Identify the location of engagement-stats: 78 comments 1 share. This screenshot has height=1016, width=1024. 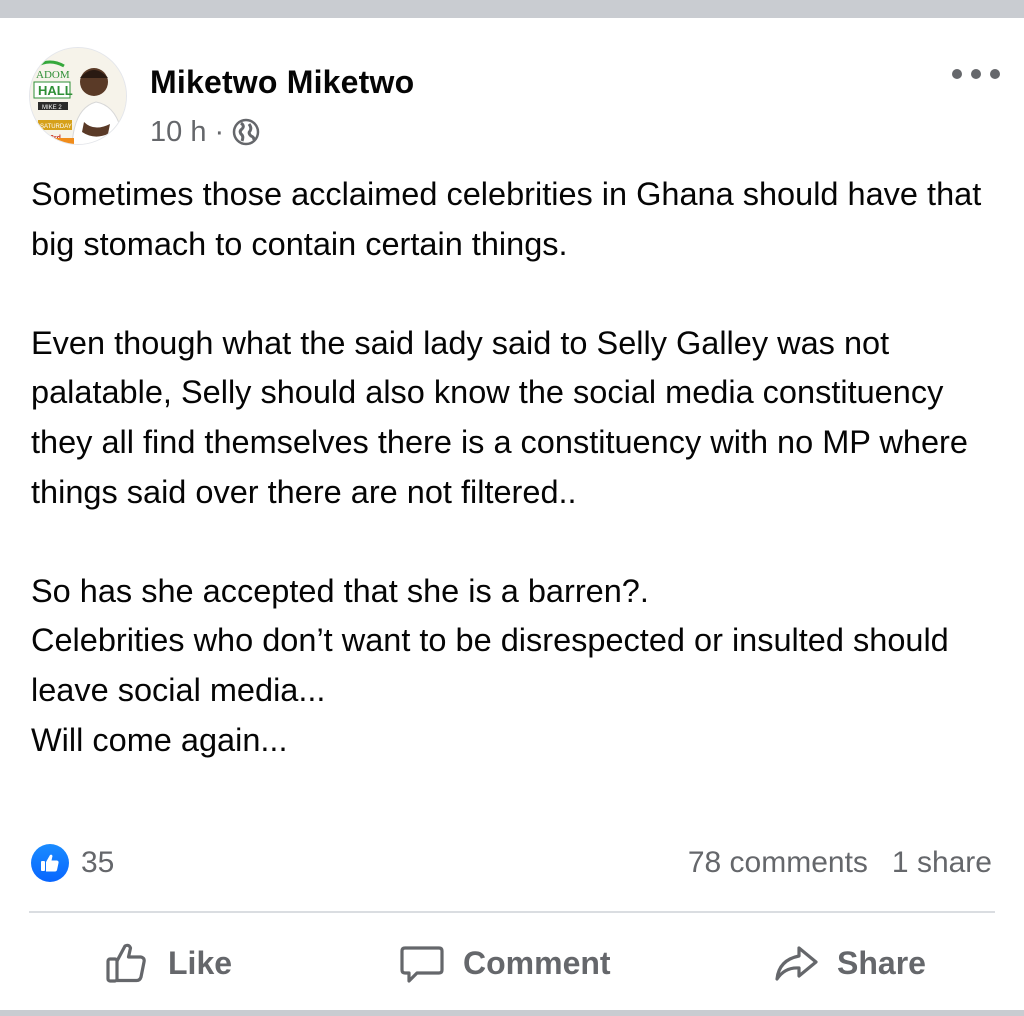
(840, 863).